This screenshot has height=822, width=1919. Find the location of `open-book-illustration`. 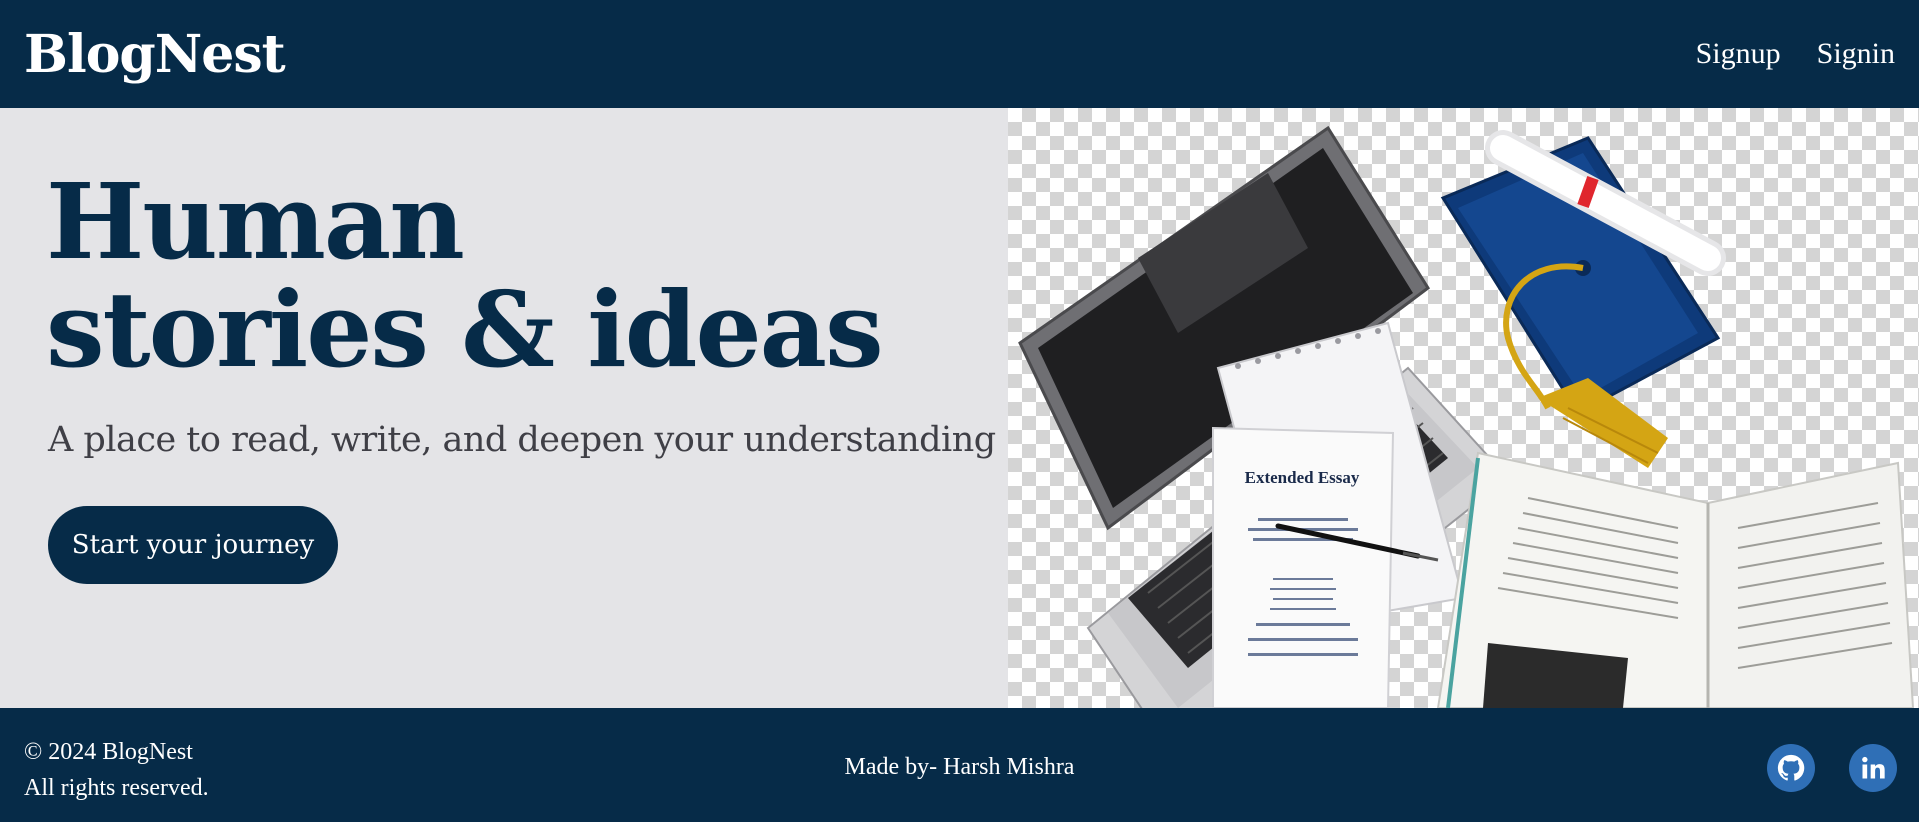

open-book-illustration is located at coordinates (1675, 579).